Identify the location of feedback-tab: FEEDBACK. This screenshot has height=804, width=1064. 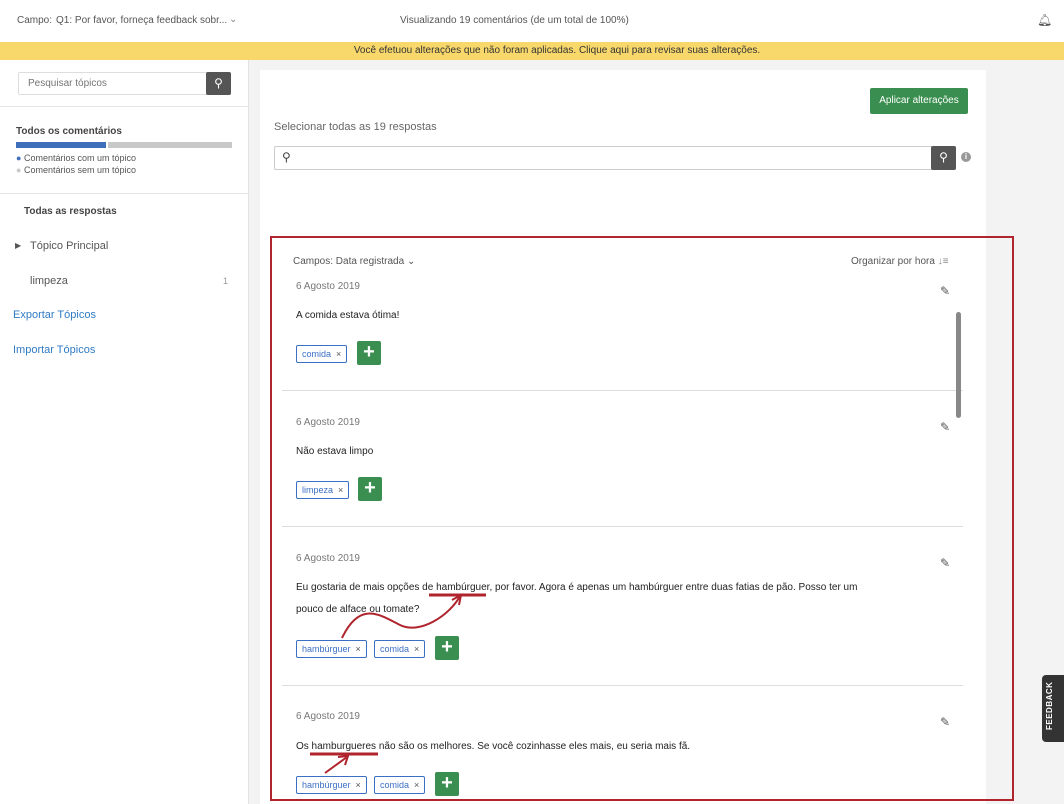
(1053, 708).